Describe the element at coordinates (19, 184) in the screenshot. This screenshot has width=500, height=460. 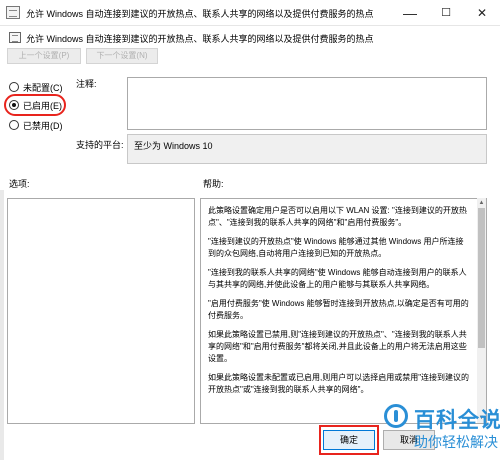
I see `options-label: 选项:` at that location.